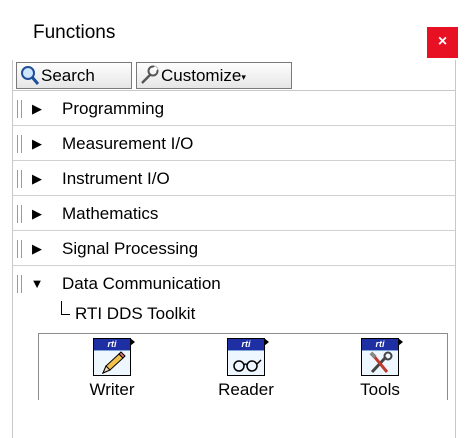 The image size is (467, 438). I want to click on pencil-icon, so click(114, 362).